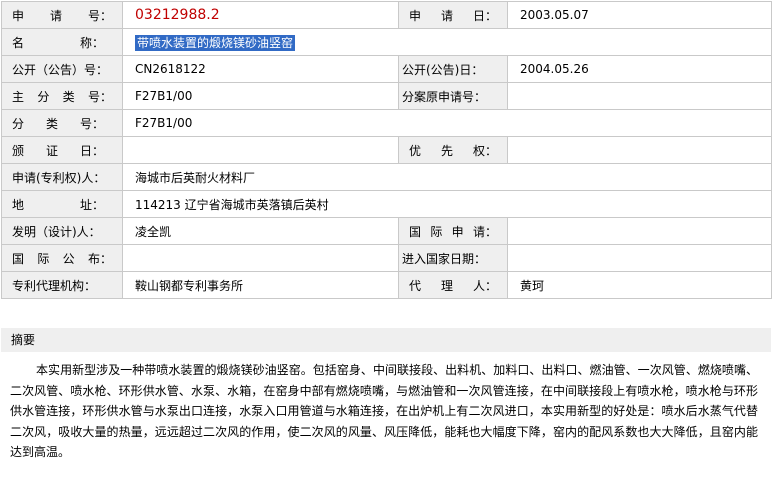 The image size is (772, 485). I want to click on row-publication-number: 公开（公告）号： CN2618122 公开(公告)日： 2004.05.26, so click(386, 69).